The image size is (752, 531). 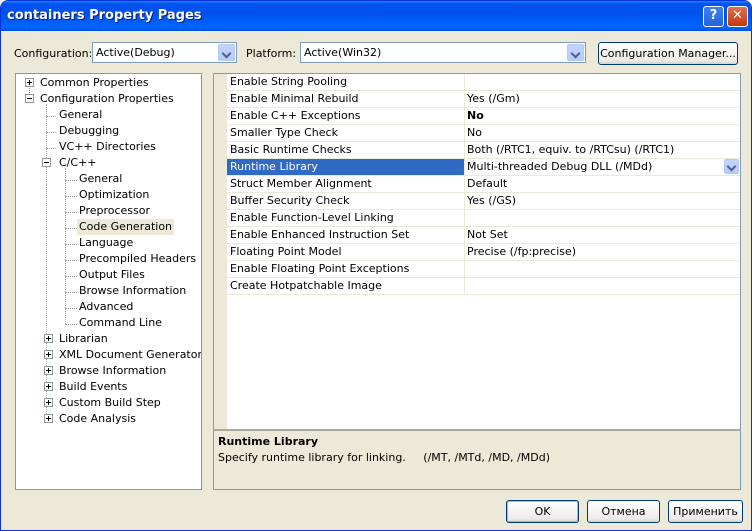 What do you see at coordinates (100, 179) in the screenshot?
I see `tree-item-cpp-general: General` at bounding box center [100, 179].